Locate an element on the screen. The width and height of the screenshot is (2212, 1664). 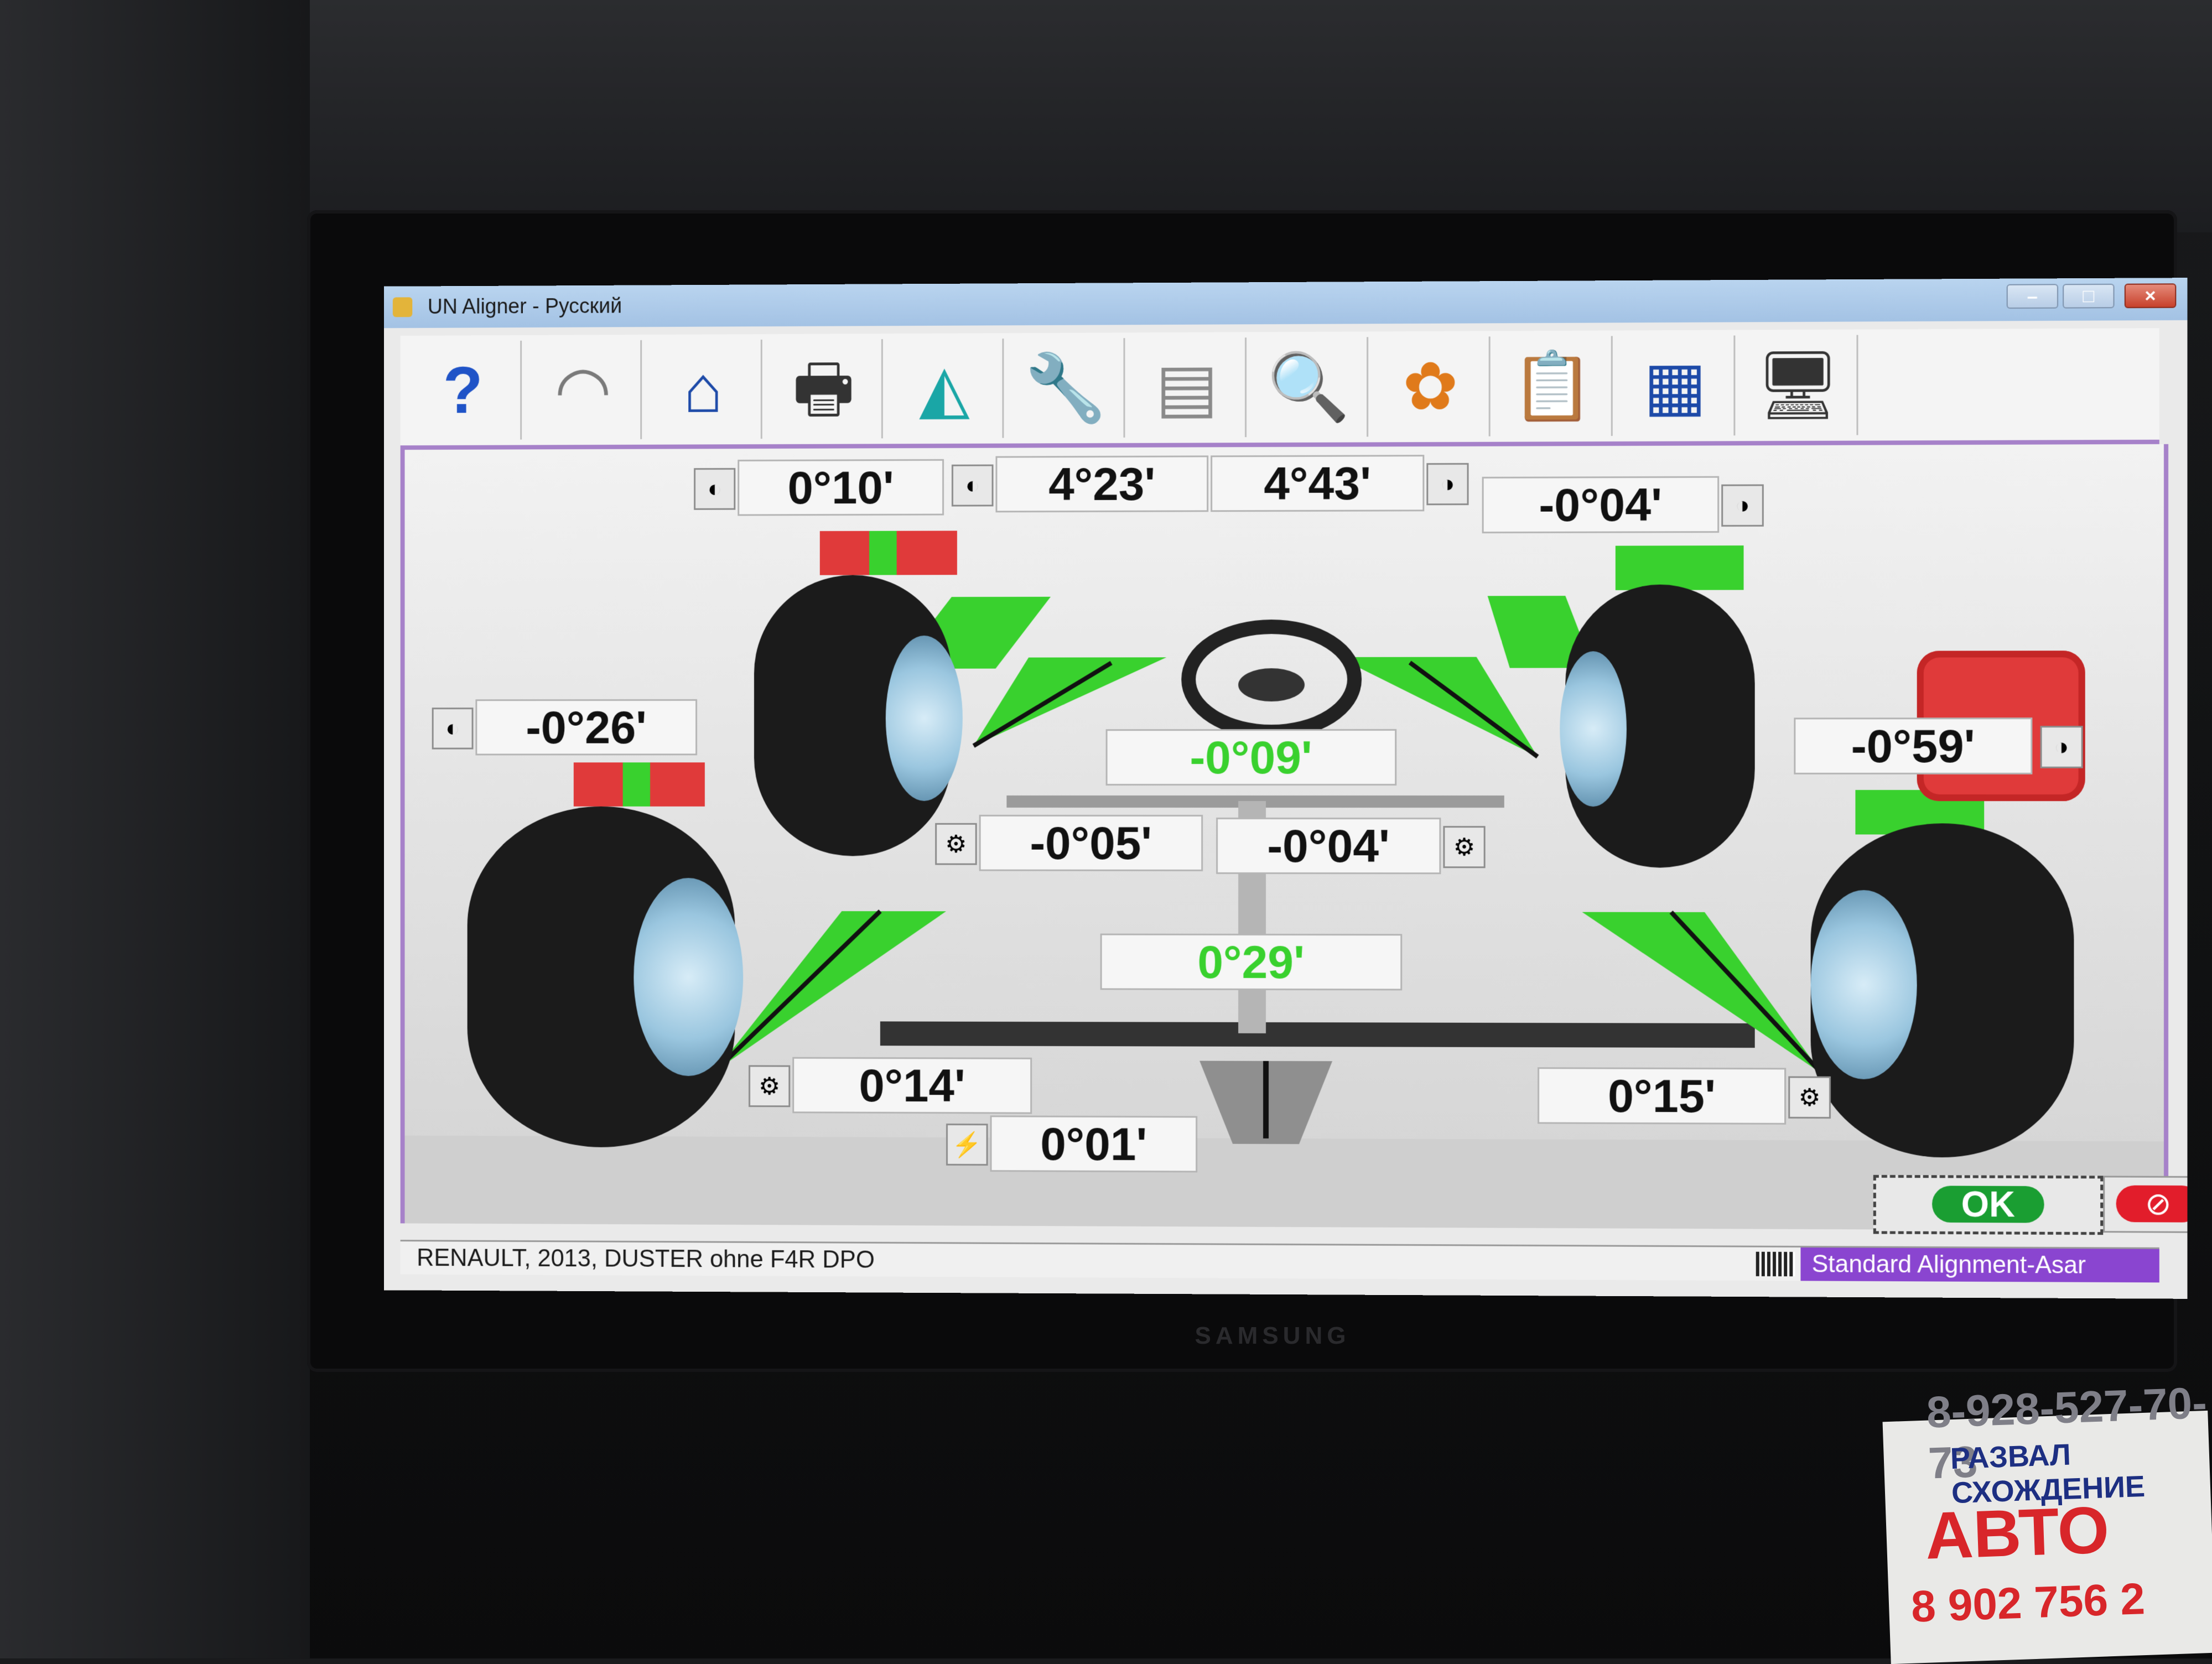
fl-camber-value: 0°10' is located at coordinates (841, 487).